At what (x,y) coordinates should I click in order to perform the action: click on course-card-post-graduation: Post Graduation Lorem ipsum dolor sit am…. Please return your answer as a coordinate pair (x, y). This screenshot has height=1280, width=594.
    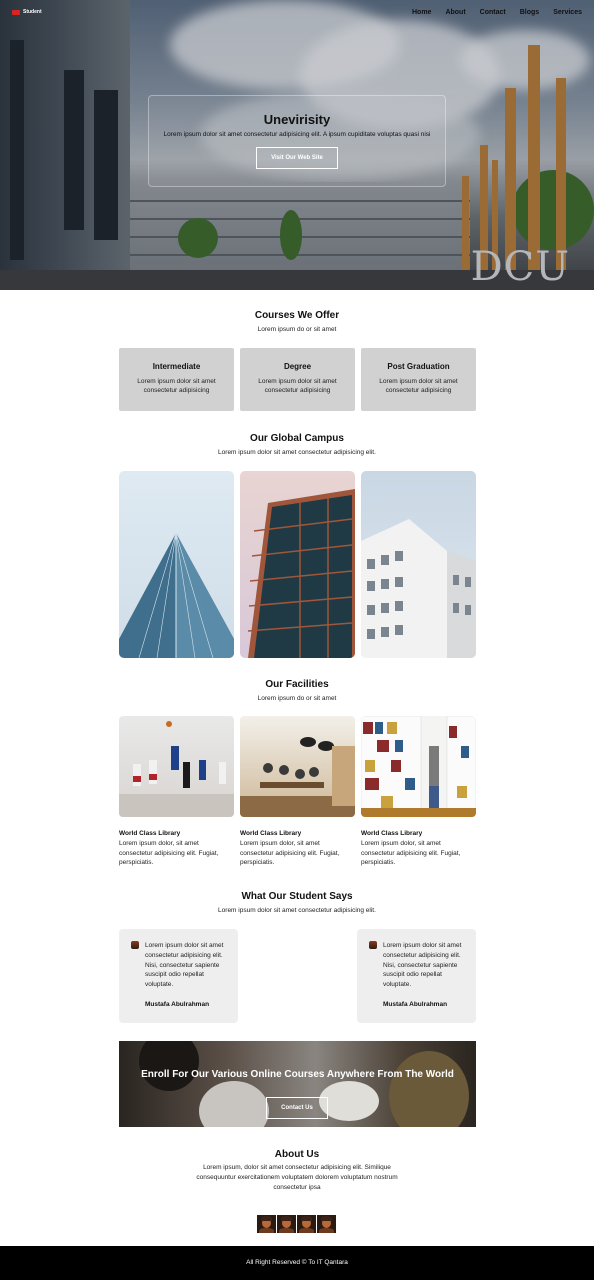
    Looking at the image, I should click on (418, 379).